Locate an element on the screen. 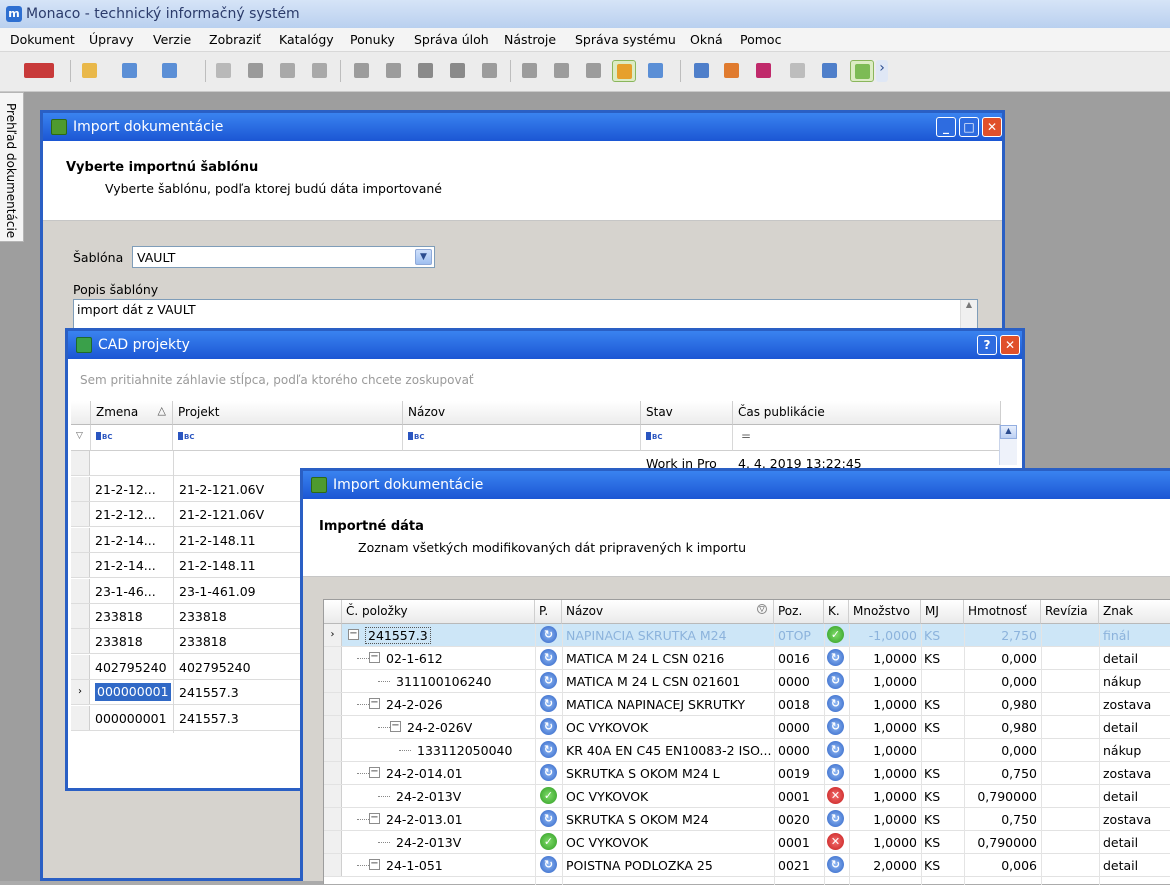 The height and width of the screenshot is (885, 1170). cad-scrollbar: ▲ is located at coordinates (1008, 445).